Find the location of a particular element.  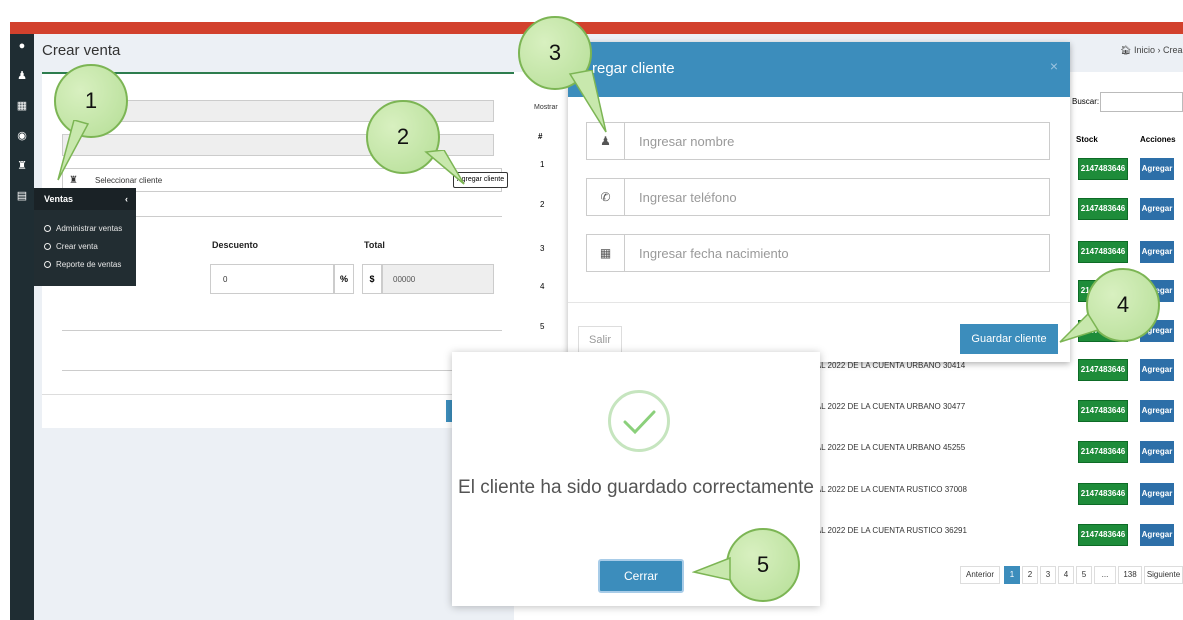

product-description: CAL 2022 DE LA CUENTA URBANO 45255 is located at coordinates (888, 447).